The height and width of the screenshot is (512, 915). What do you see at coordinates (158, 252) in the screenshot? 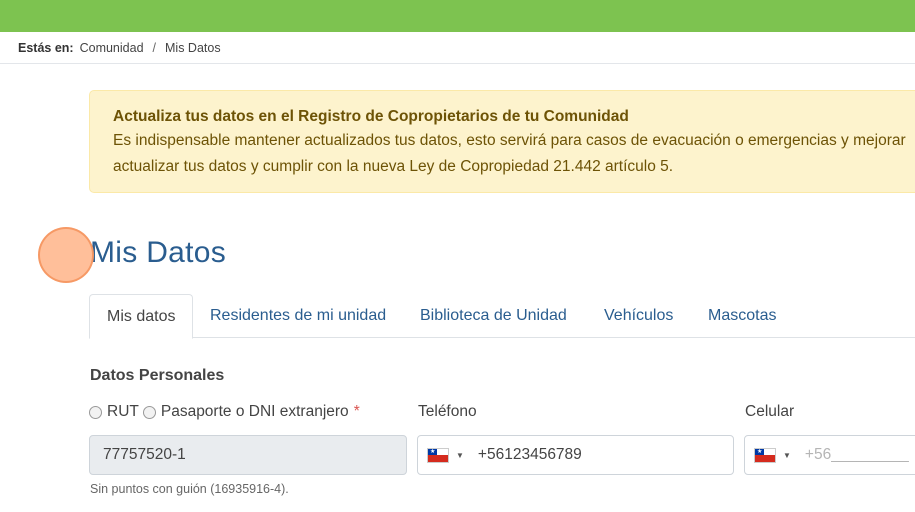
I see `page-title: Mis Datos` at bounding box center [158, 252].